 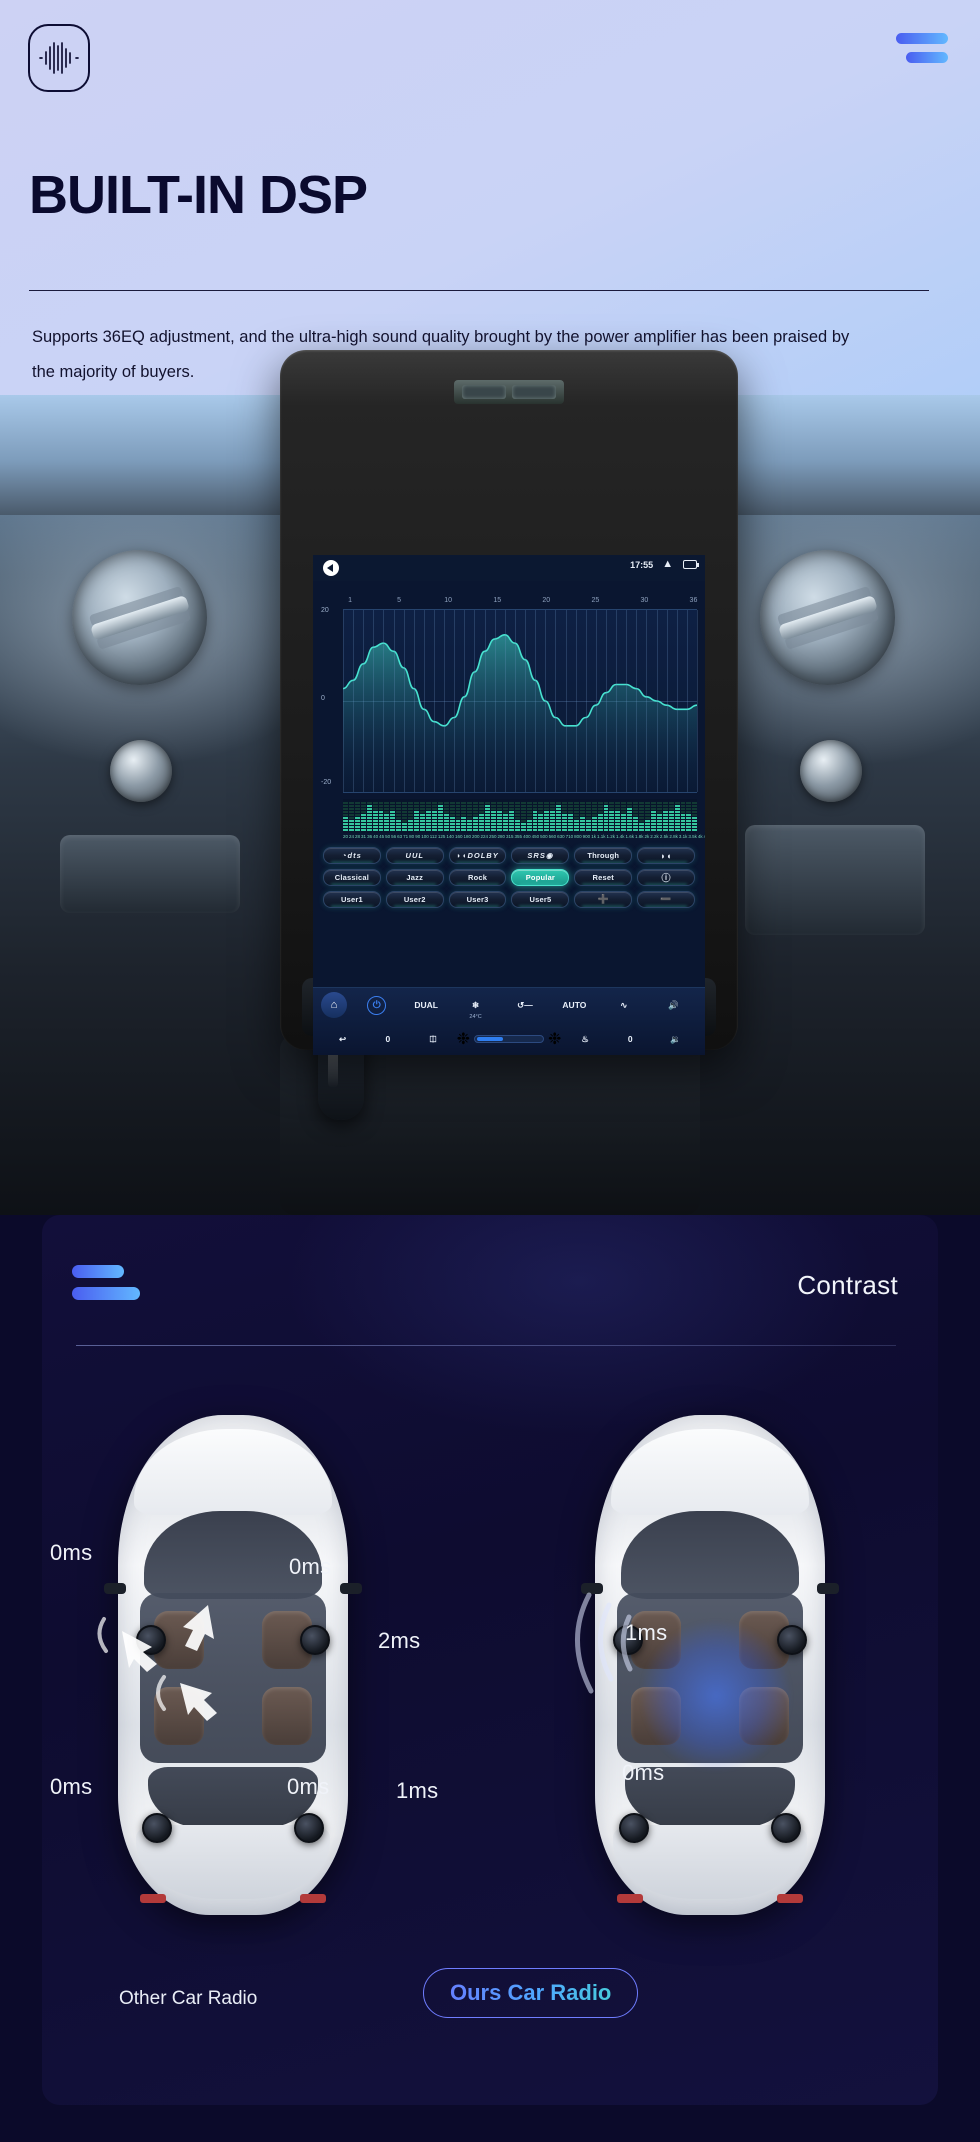 What do you see at coordinates (586, 836) in the screenshot?
I see `spectrum-frequency-label: 900` at bounding box center [586, 836].